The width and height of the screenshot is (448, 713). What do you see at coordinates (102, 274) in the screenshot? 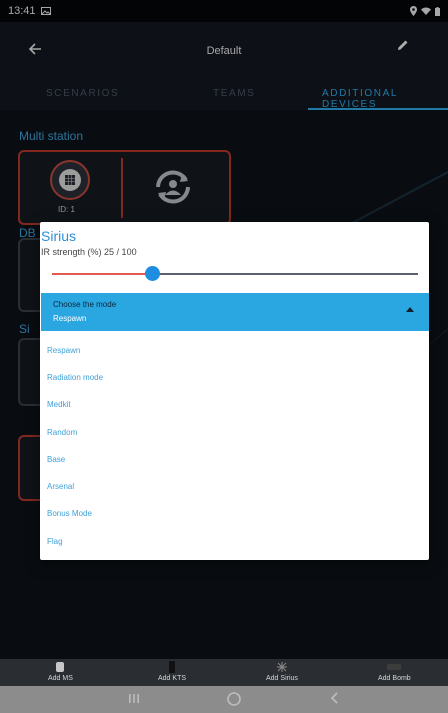
I see `slider-track-active` at bounding box center [102, 274].